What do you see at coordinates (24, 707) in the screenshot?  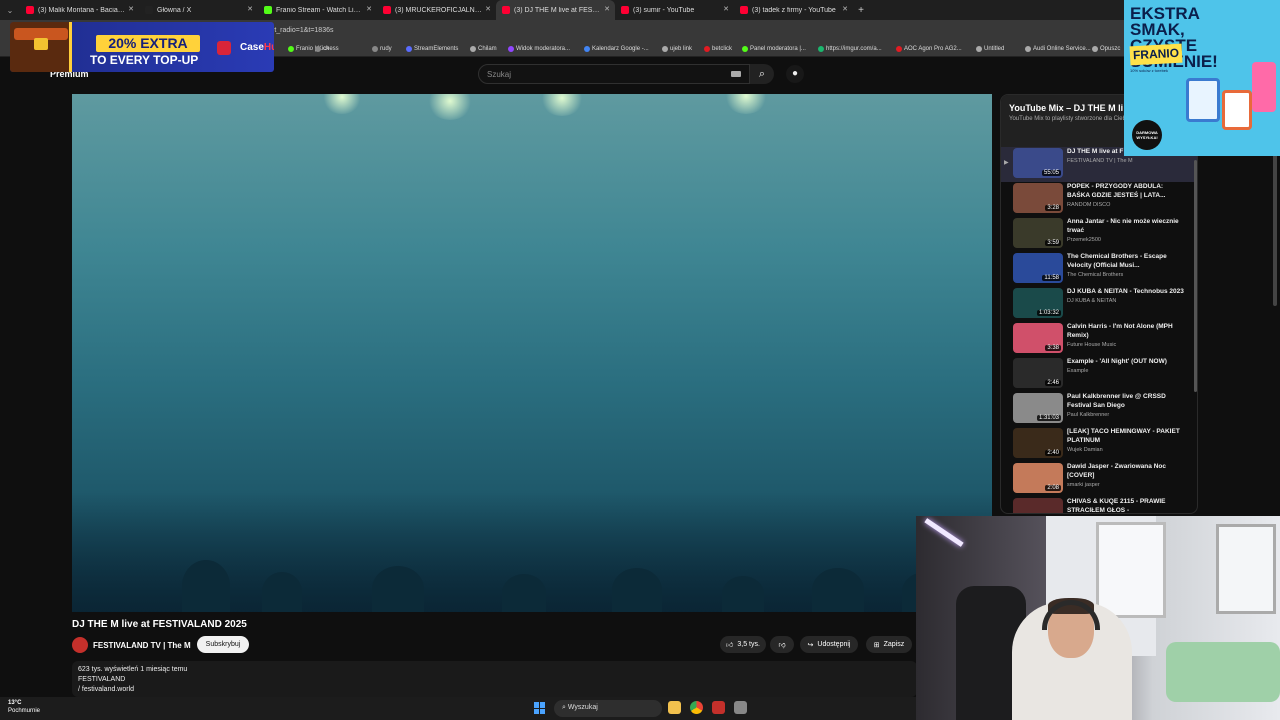 I see `weather-widget: 13°C Pochmurnie` at bounding box center [24, 707].